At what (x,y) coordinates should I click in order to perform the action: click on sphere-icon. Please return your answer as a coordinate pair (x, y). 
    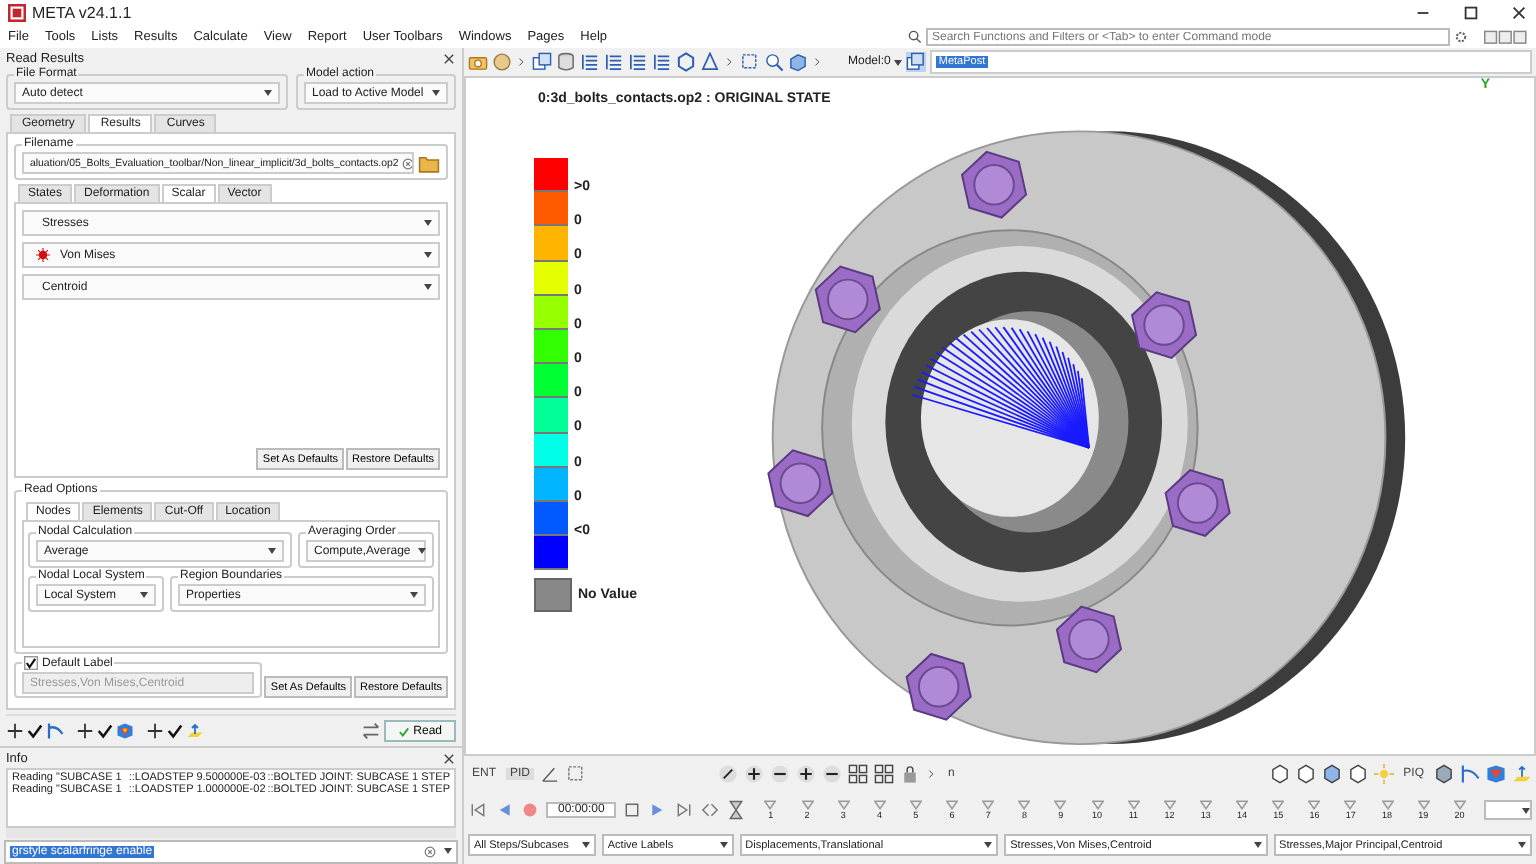
    Looking at the image, I should click on (502, 62).